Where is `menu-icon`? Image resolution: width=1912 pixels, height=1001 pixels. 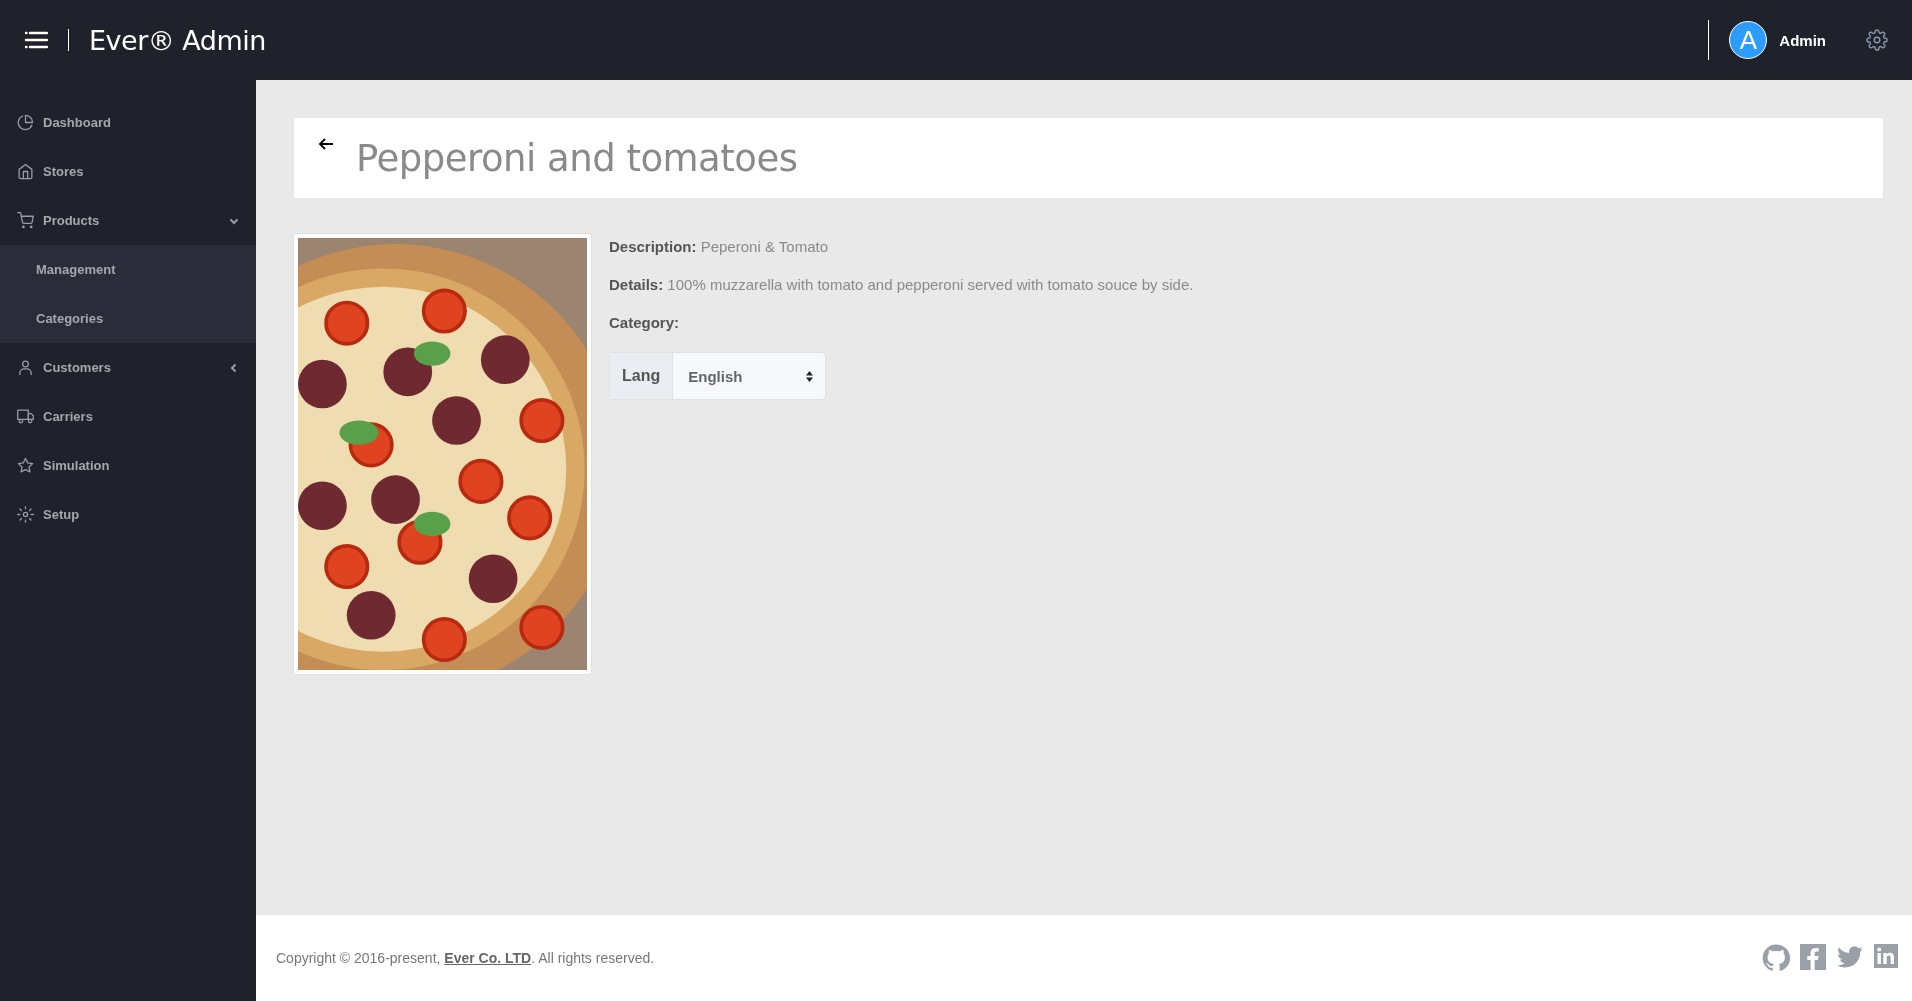 menu-icon is located at coordinates (36, 40).